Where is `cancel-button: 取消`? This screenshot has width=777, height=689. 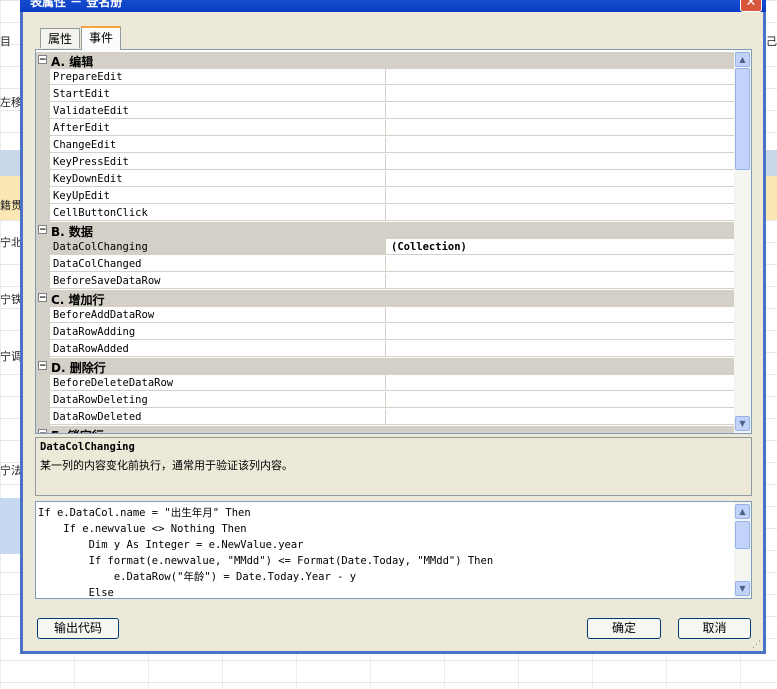 cancel-button: 取消 is located at coordinates (714, 628).